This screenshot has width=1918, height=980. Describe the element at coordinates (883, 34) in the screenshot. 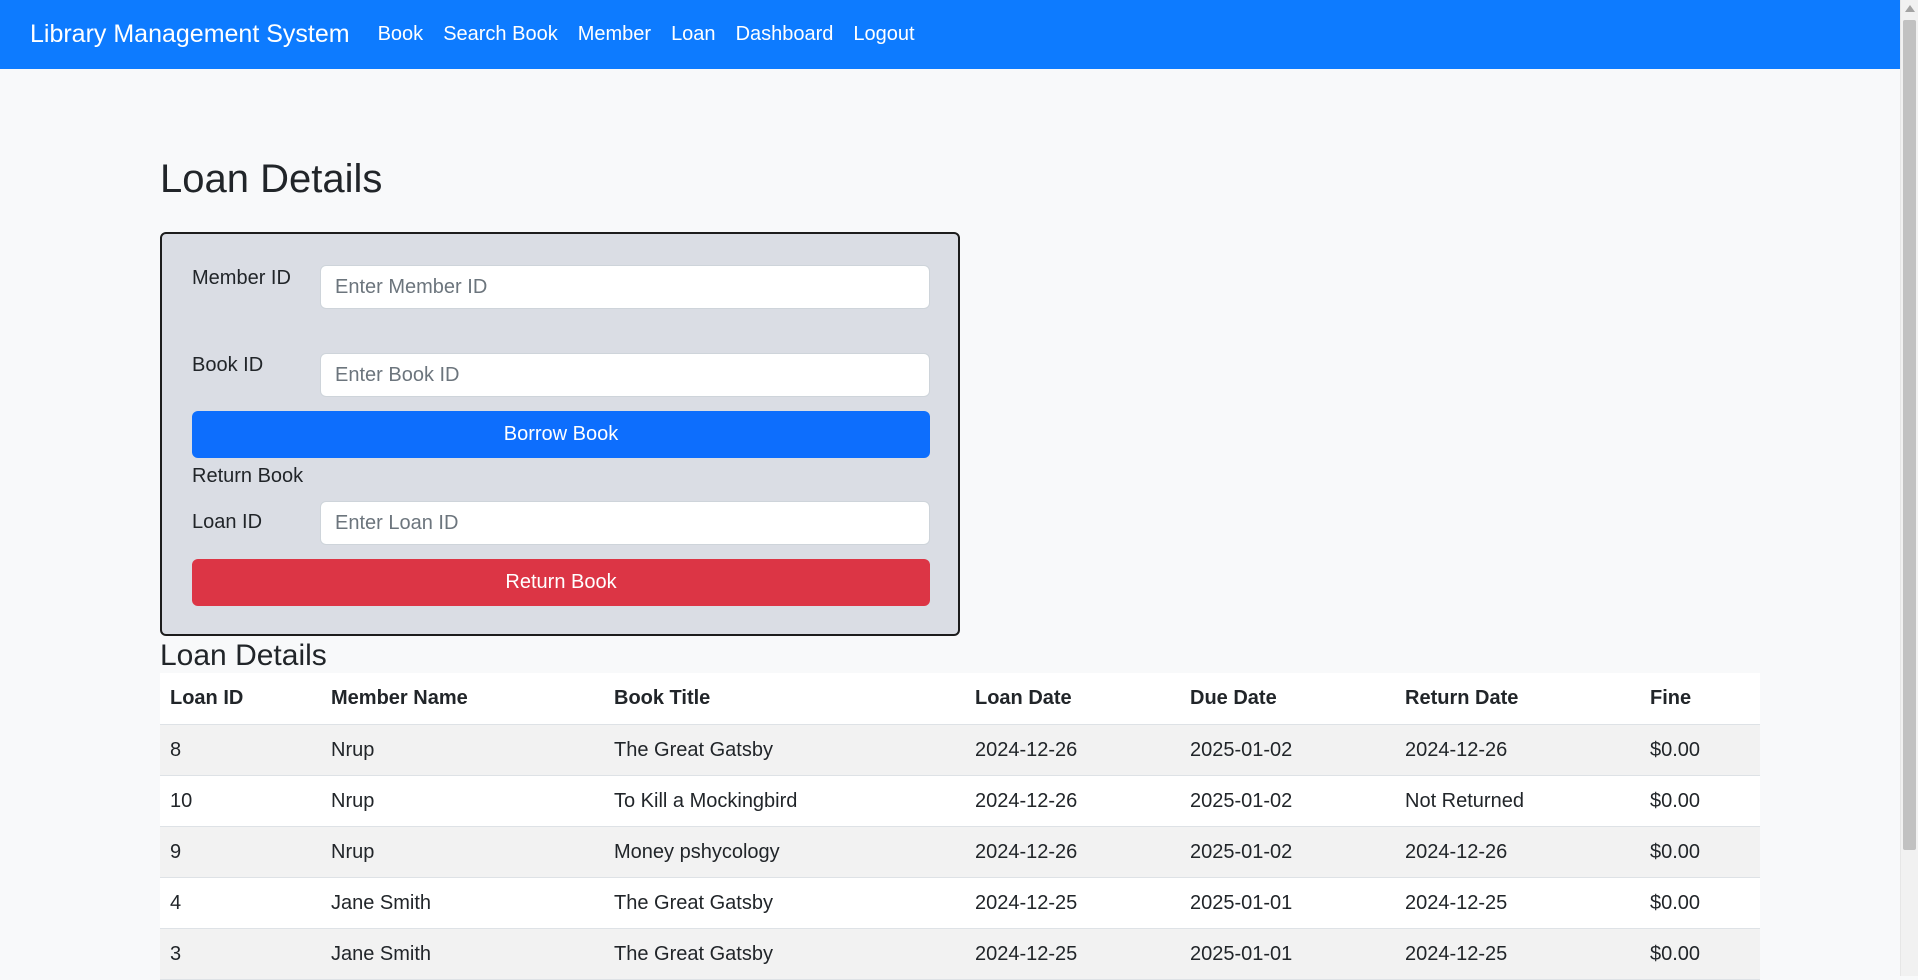

I see `nav-link-logout: Logout` at that location.